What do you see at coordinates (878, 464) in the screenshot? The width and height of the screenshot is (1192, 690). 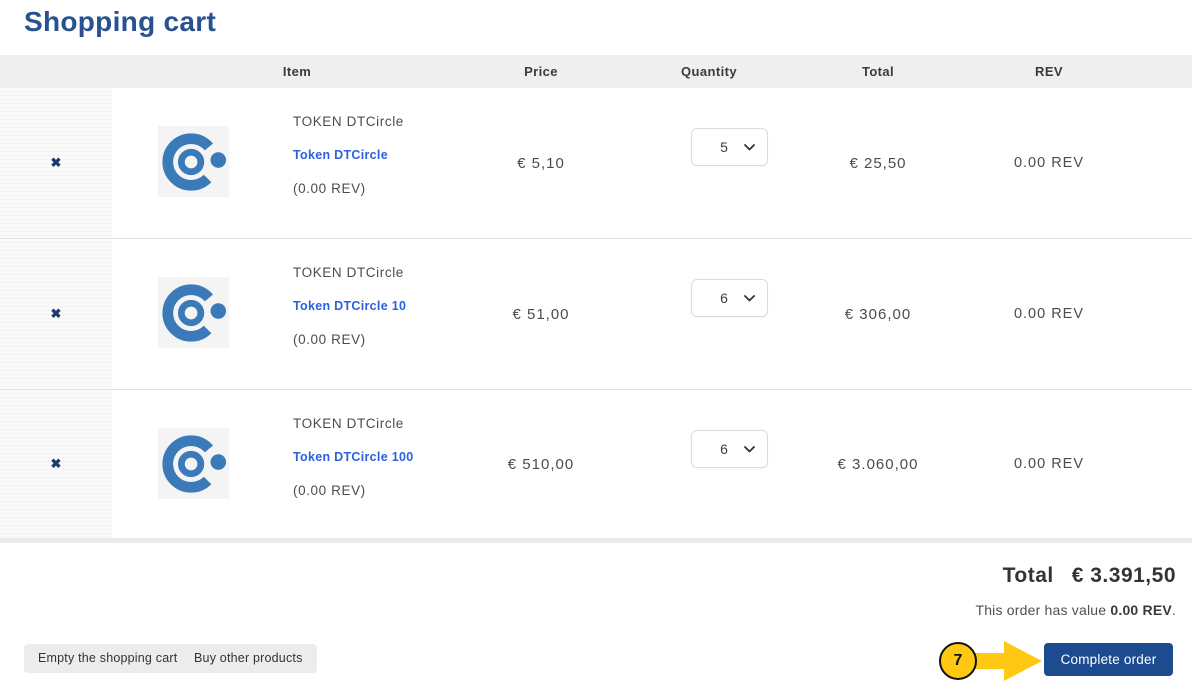 I see `item-total: € 3.060,00` at bounding box center [878, 464].